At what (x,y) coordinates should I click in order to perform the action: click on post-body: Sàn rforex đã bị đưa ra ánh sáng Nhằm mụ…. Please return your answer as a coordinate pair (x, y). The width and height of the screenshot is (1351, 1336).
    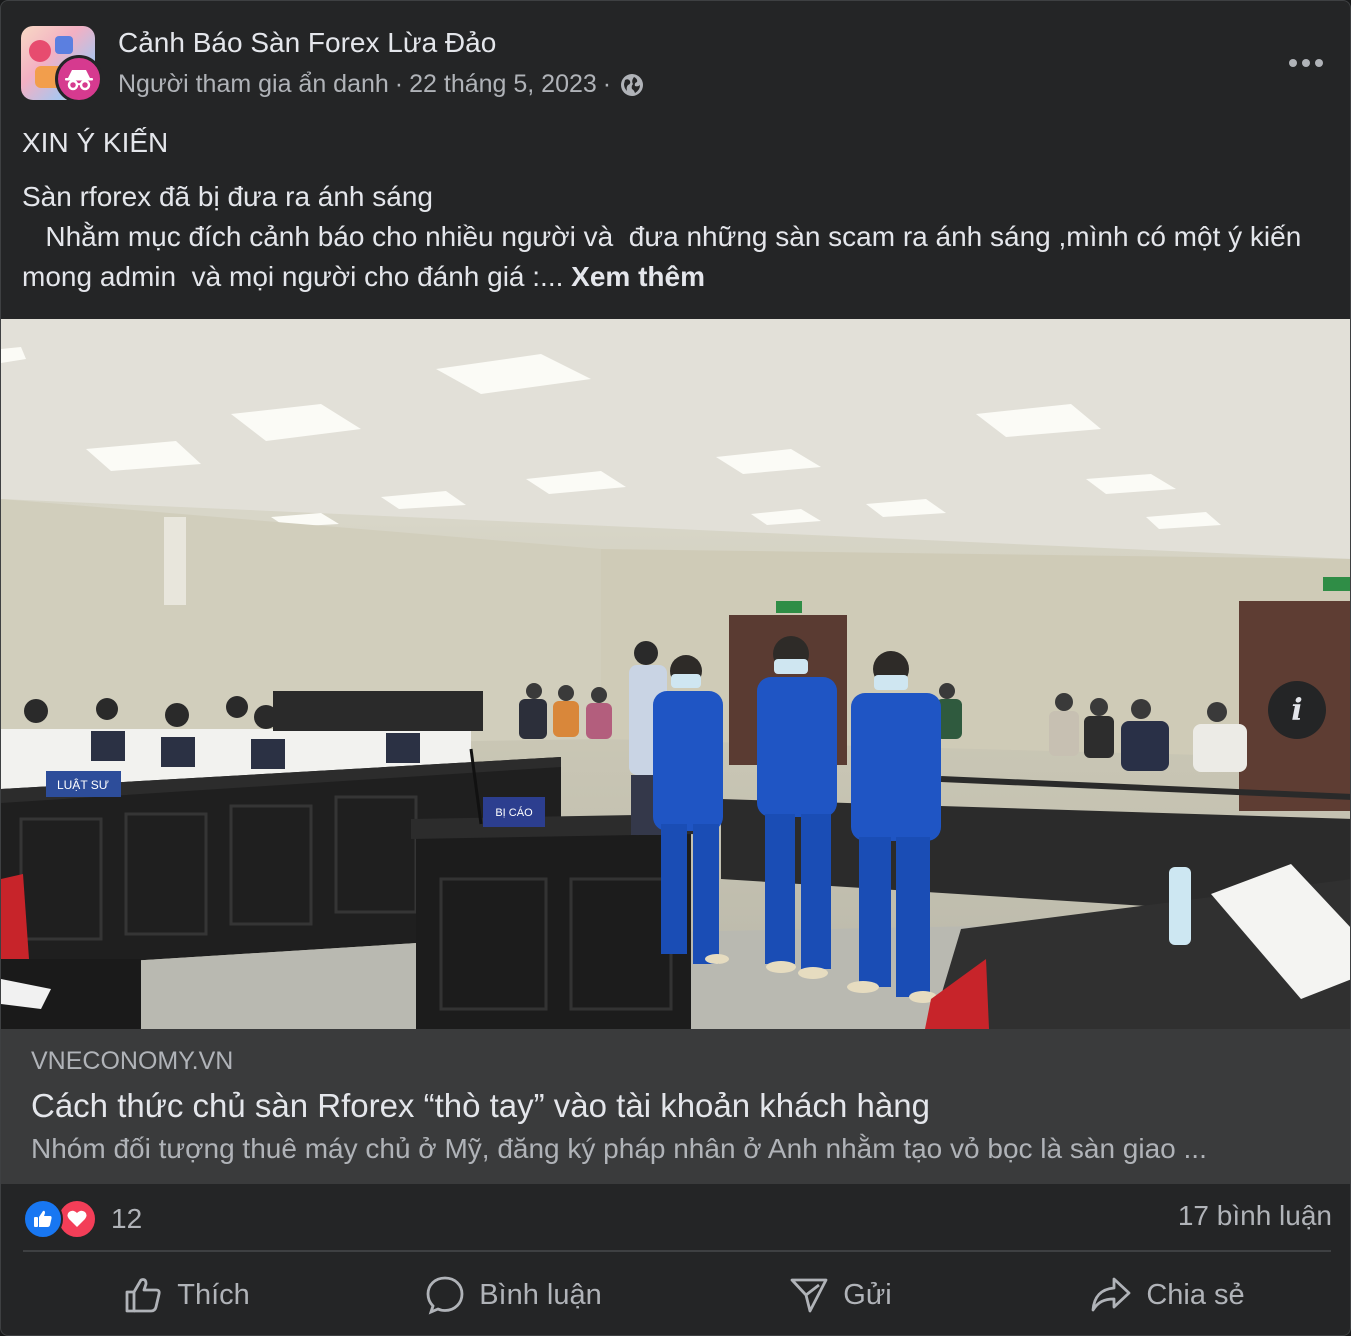
    Looking at the image, I should click on (677, 237).